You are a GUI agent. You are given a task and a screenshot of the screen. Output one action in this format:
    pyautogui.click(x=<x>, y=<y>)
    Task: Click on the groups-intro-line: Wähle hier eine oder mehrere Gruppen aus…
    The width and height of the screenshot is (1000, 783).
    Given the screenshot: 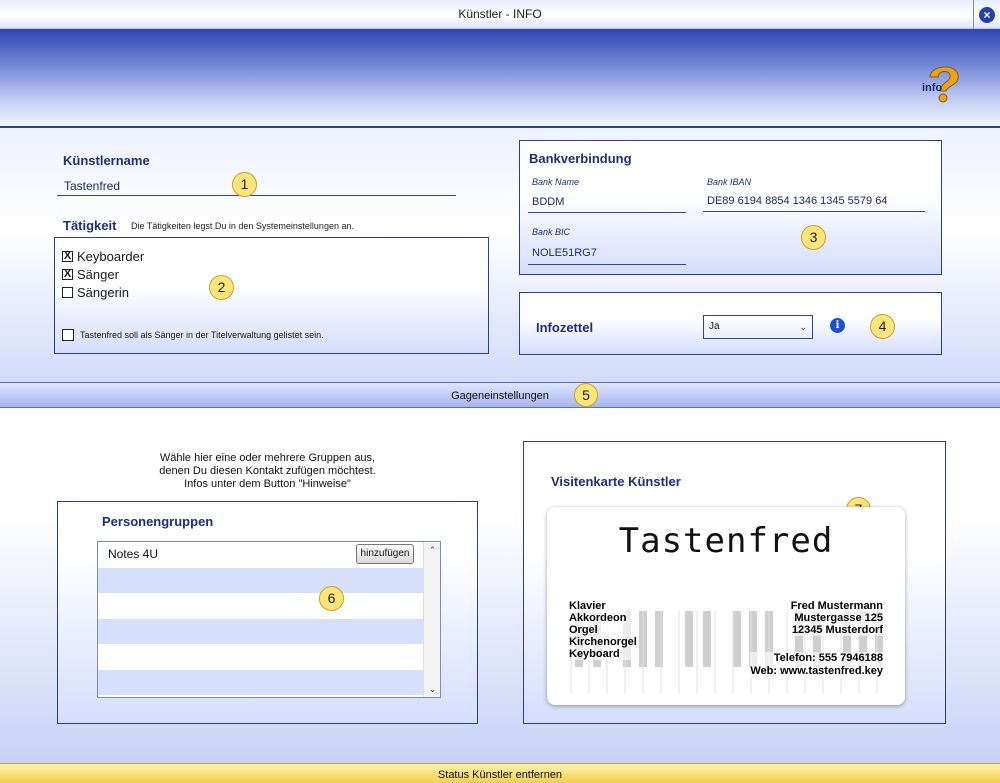 What is the action you would take?
    pyautogui.click(x=267, y=458)
    